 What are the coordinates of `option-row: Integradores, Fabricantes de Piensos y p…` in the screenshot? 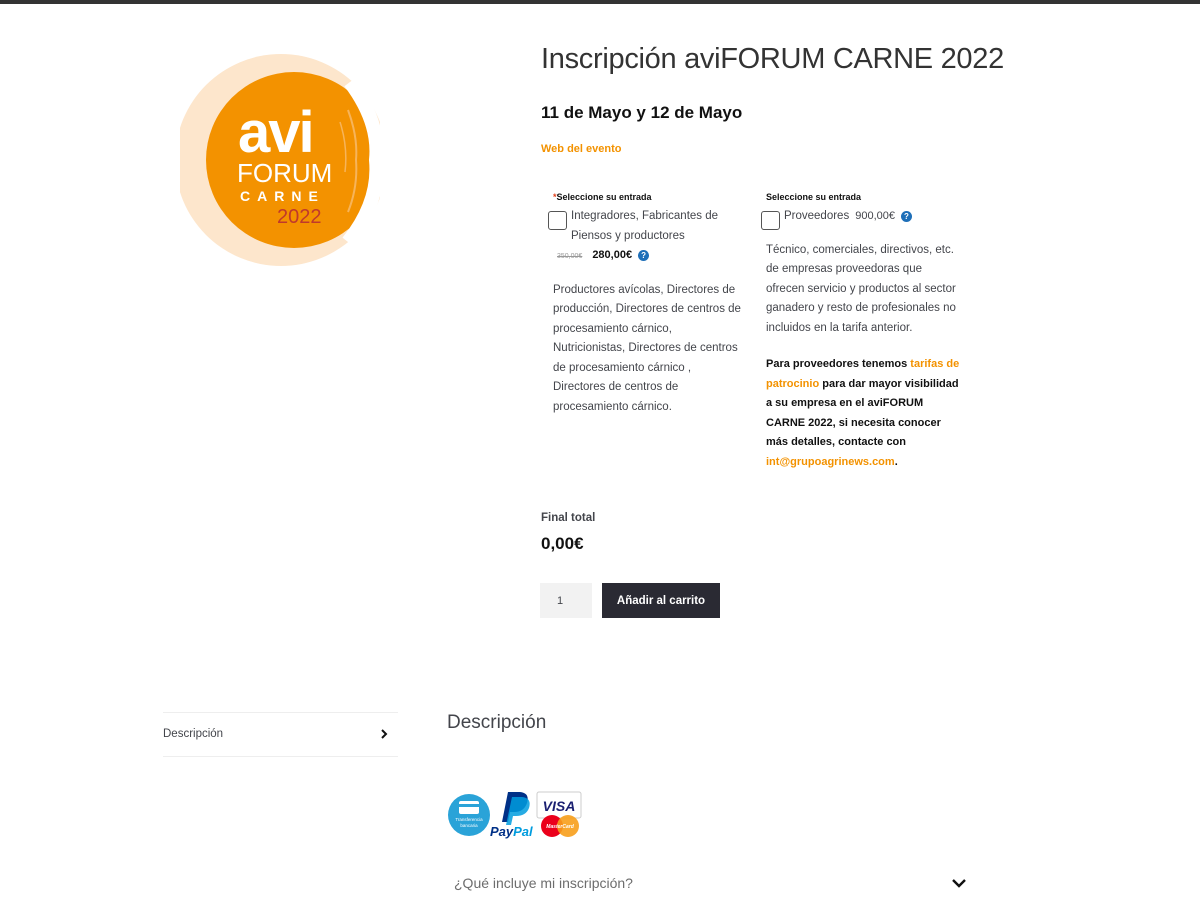 It's located at (649, 226).